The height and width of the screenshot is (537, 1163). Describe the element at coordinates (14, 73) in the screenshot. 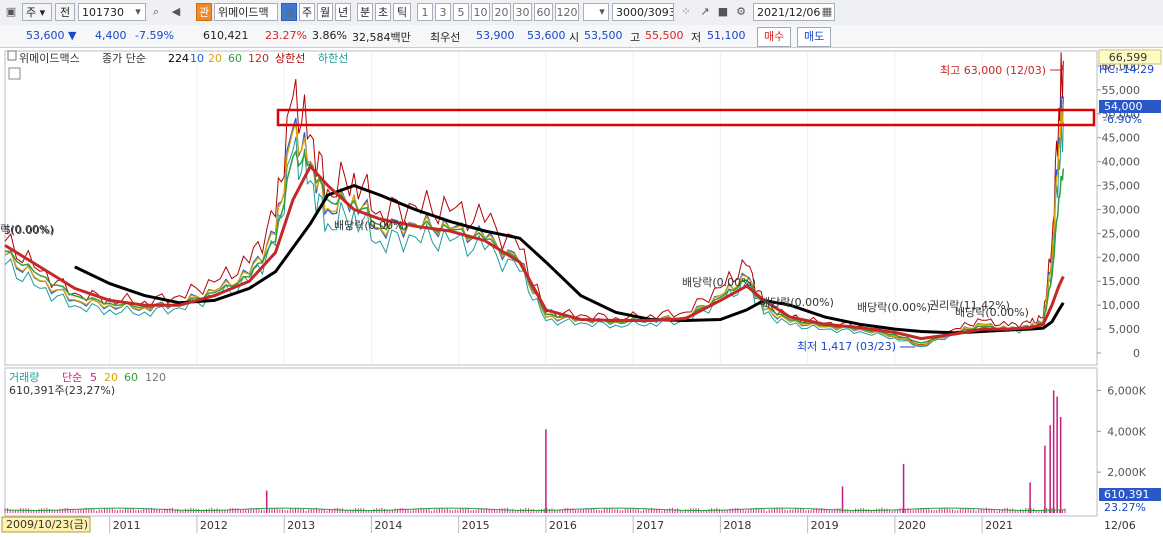

I see `grid-toggle-icon` at that location.